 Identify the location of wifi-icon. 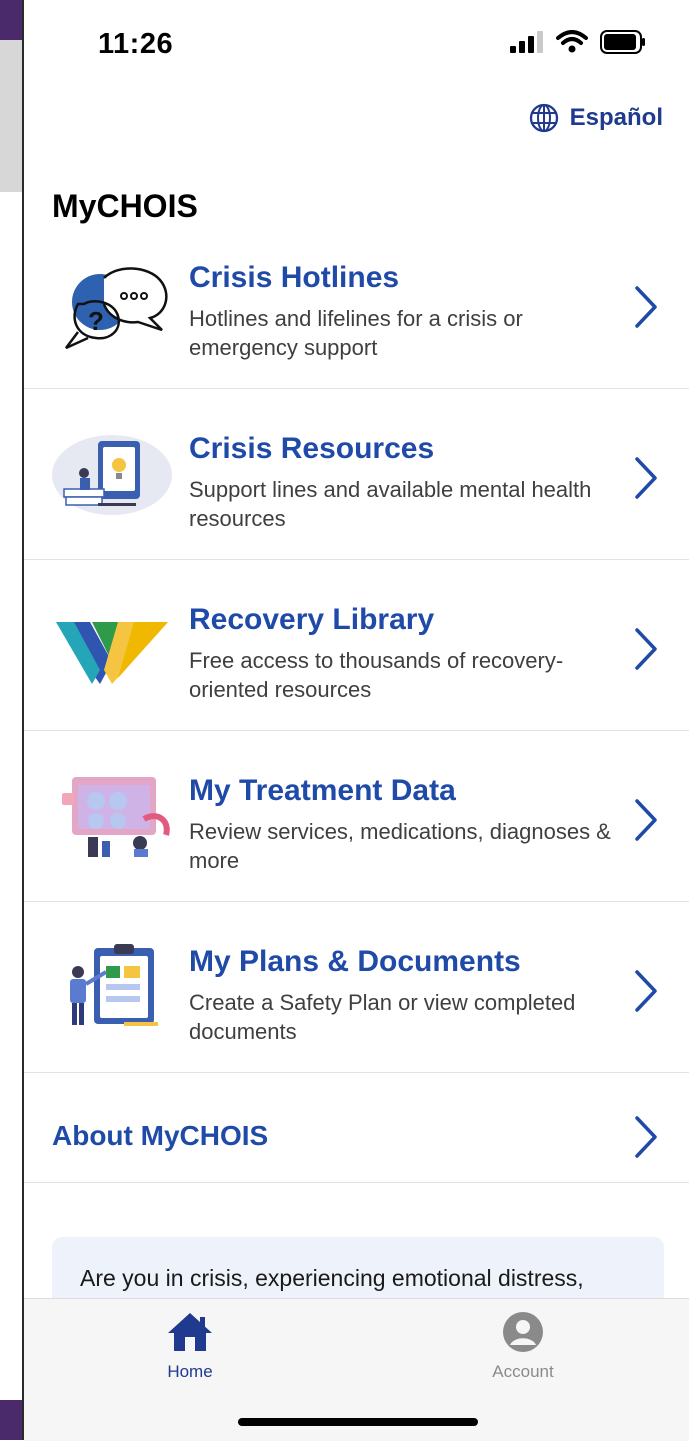
(572, 41).